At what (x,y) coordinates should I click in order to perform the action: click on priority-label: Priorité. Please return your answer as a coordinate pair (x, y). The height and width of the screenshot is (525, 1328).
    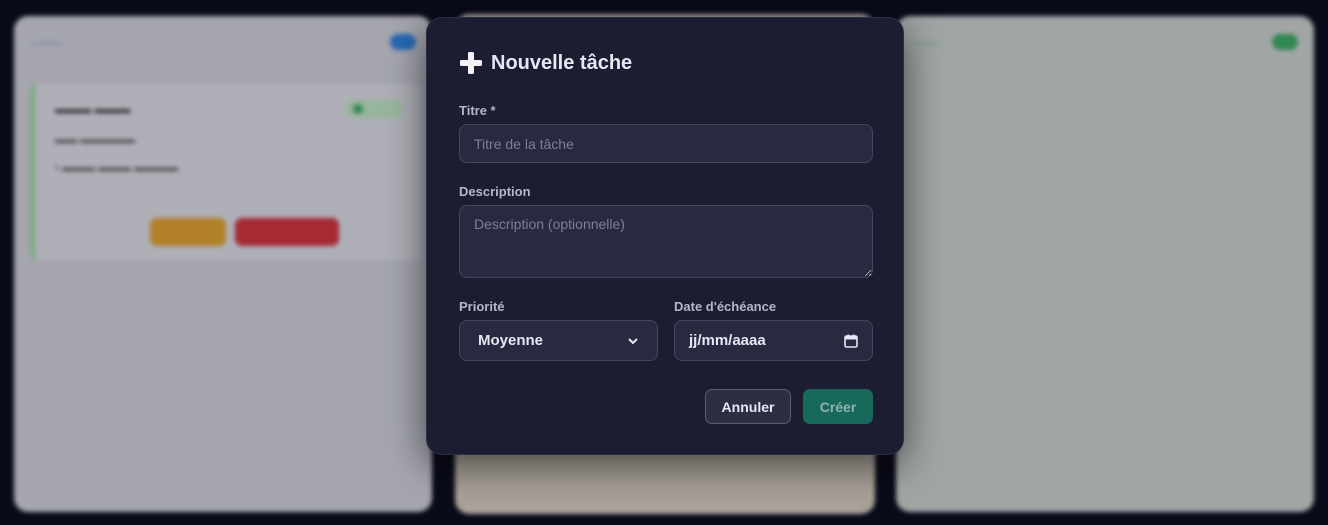
    Looking at the image, I should click on (482, 306).